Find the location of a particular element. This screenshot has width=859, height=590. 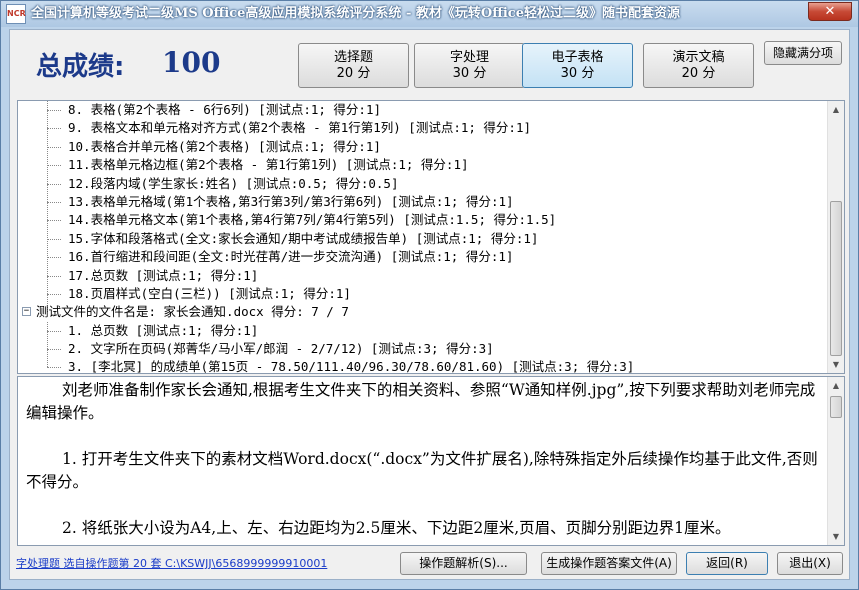

tree-test-item: 18.页眉样式(空白(三栏)) [测试点:1; 得分:1] is located at coordinates (431, 294).